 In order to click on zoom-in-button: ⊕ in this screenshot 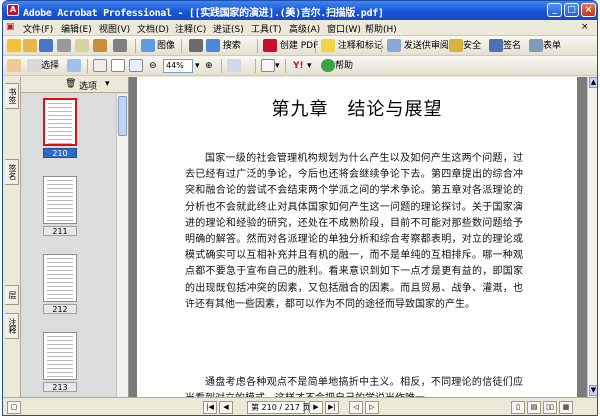, I will do `click(209, 66)`.